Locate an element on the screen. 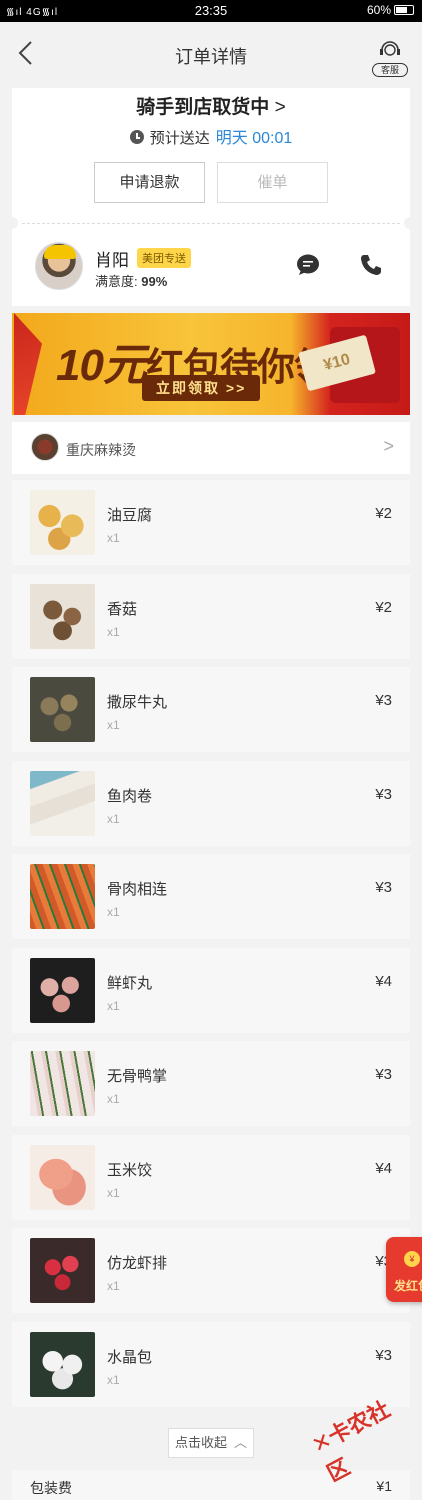 This screenshot has width=422, height=1500. order-item-row: 水晶包 x1 ¥3 is located at coordinates (211, 1364).